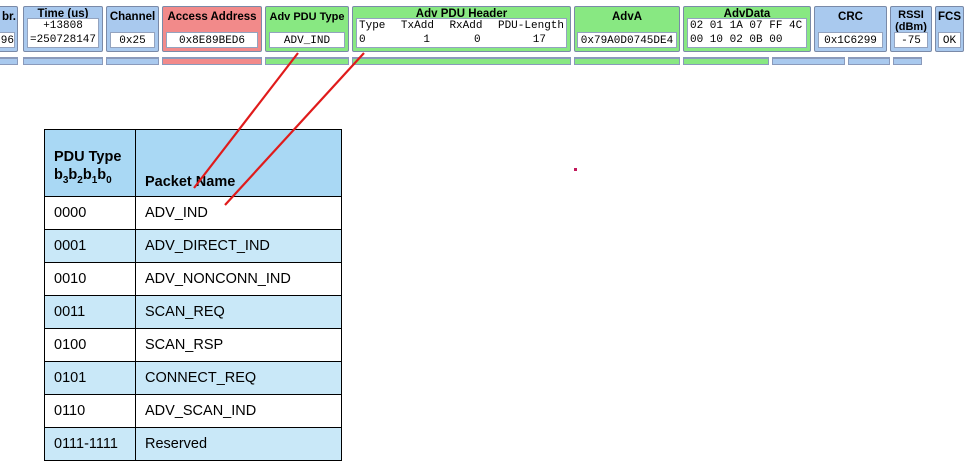 The height and width of the screenshot is (461, 975). I want to click on annotation-arrows, so click(385, 129).